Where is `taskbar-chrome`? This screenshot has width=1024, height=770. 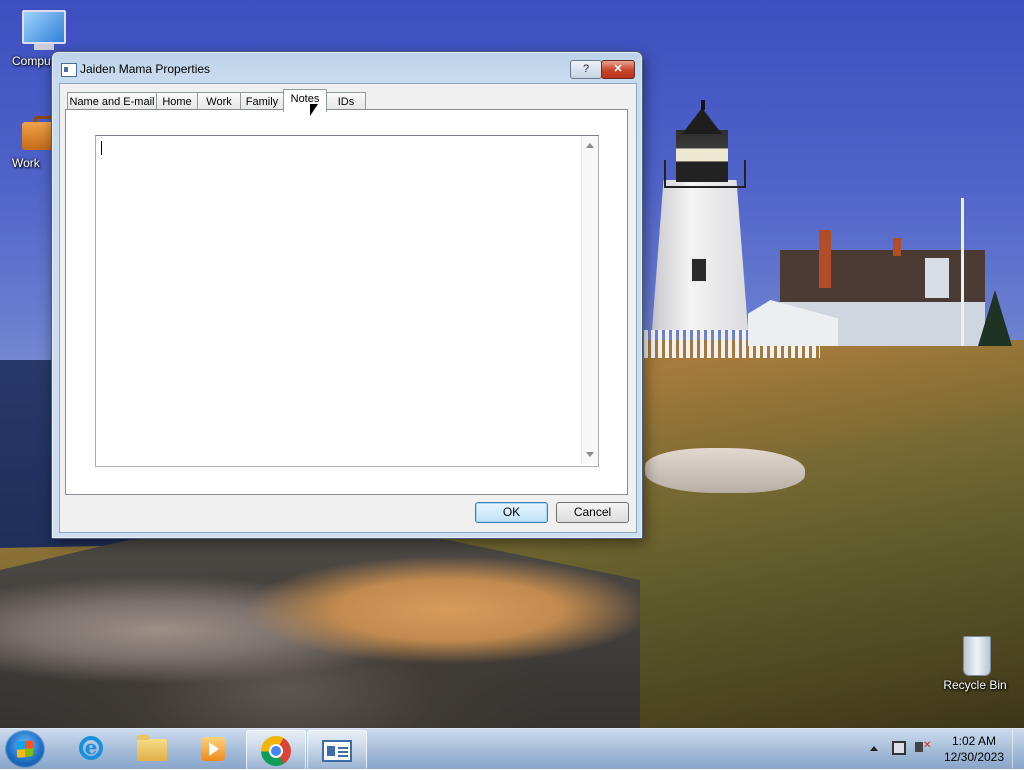
taskbar-chrome is located at coordinates (276, 750).